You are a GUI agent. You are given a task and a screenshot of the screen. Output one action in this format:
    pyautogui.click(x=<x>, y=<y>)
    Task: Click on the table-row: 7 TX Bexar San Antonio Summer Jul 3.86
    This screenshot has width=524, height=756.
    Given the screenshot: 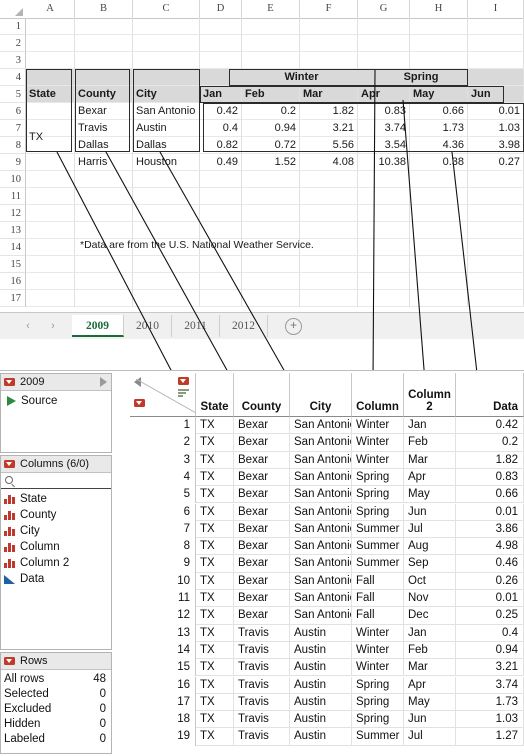 What is the action you would take?
    pyautogui.click(x=327, y=529)
    